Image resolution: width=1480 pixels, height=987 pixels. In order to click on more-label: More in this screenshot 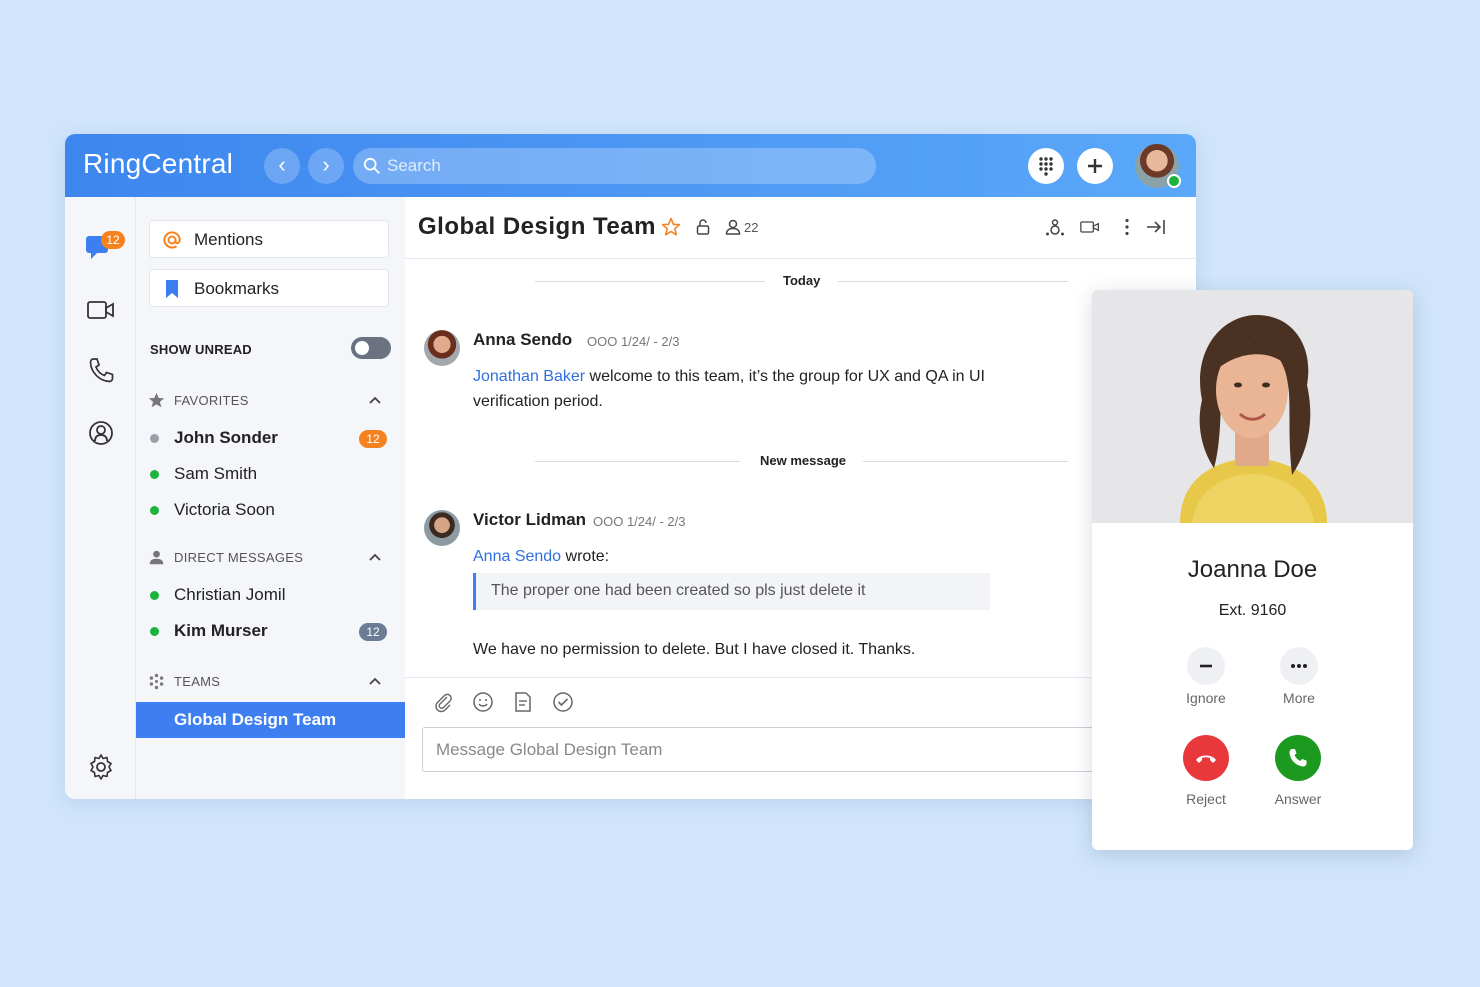, I will do `click(1299, 698)`.